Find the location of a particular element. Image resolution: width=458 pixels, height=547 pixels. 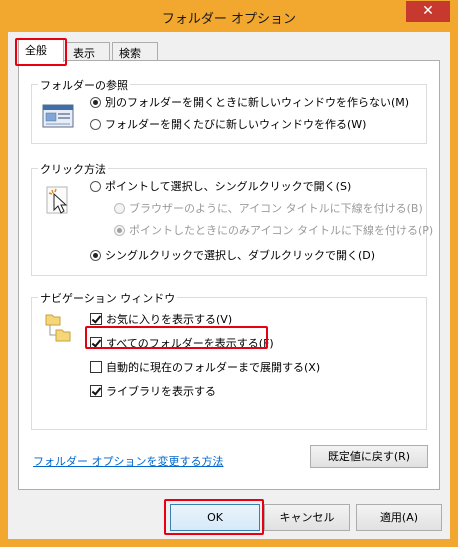

option-double-click: シングルクリックで選択し、ダブルクリックで開く(D) is located at coordinates (232, 255).